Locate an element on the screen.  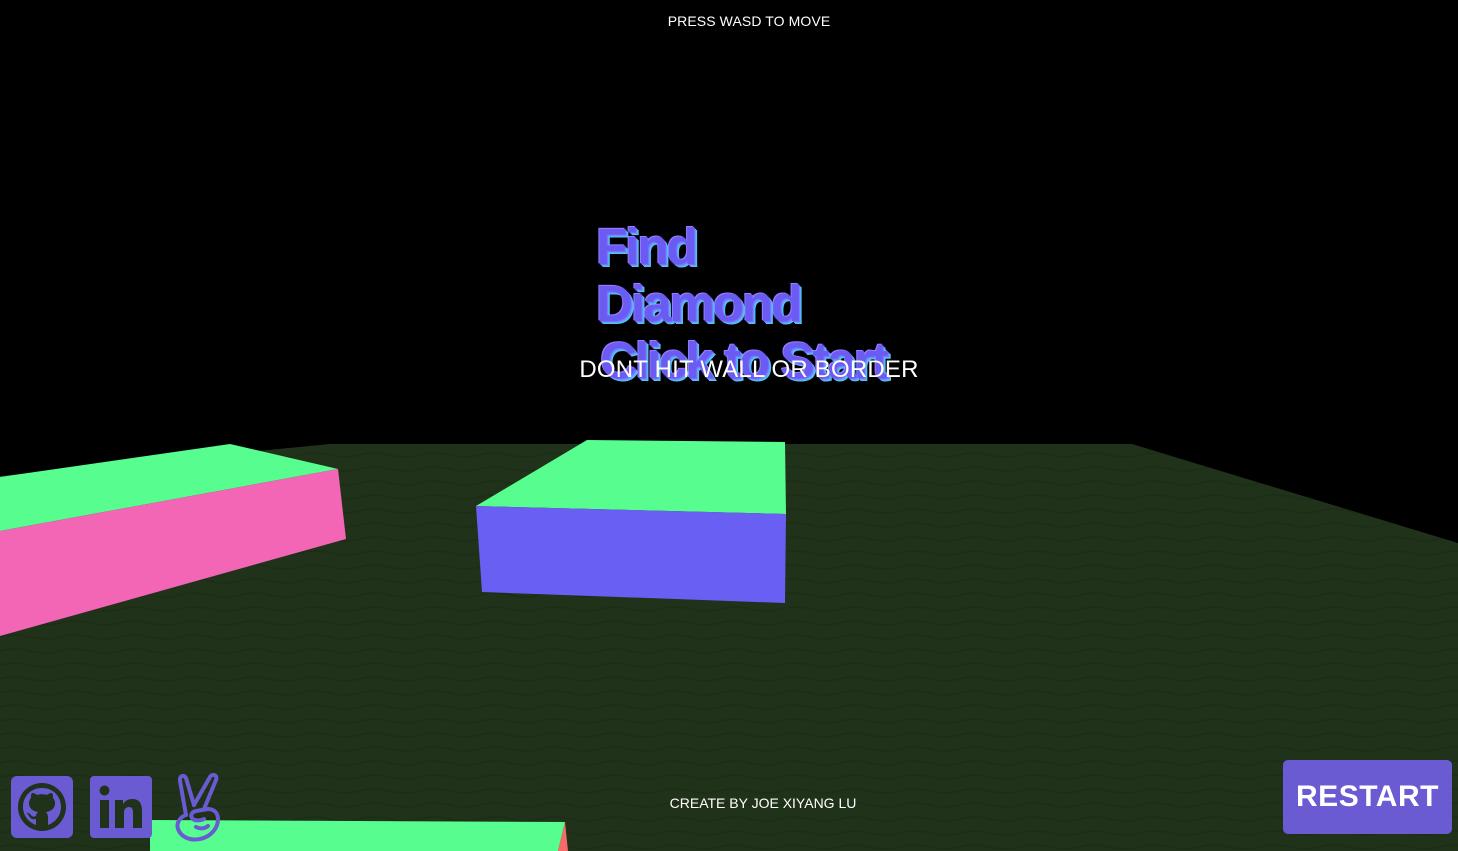
github-link is located at coordinates (42, 807).